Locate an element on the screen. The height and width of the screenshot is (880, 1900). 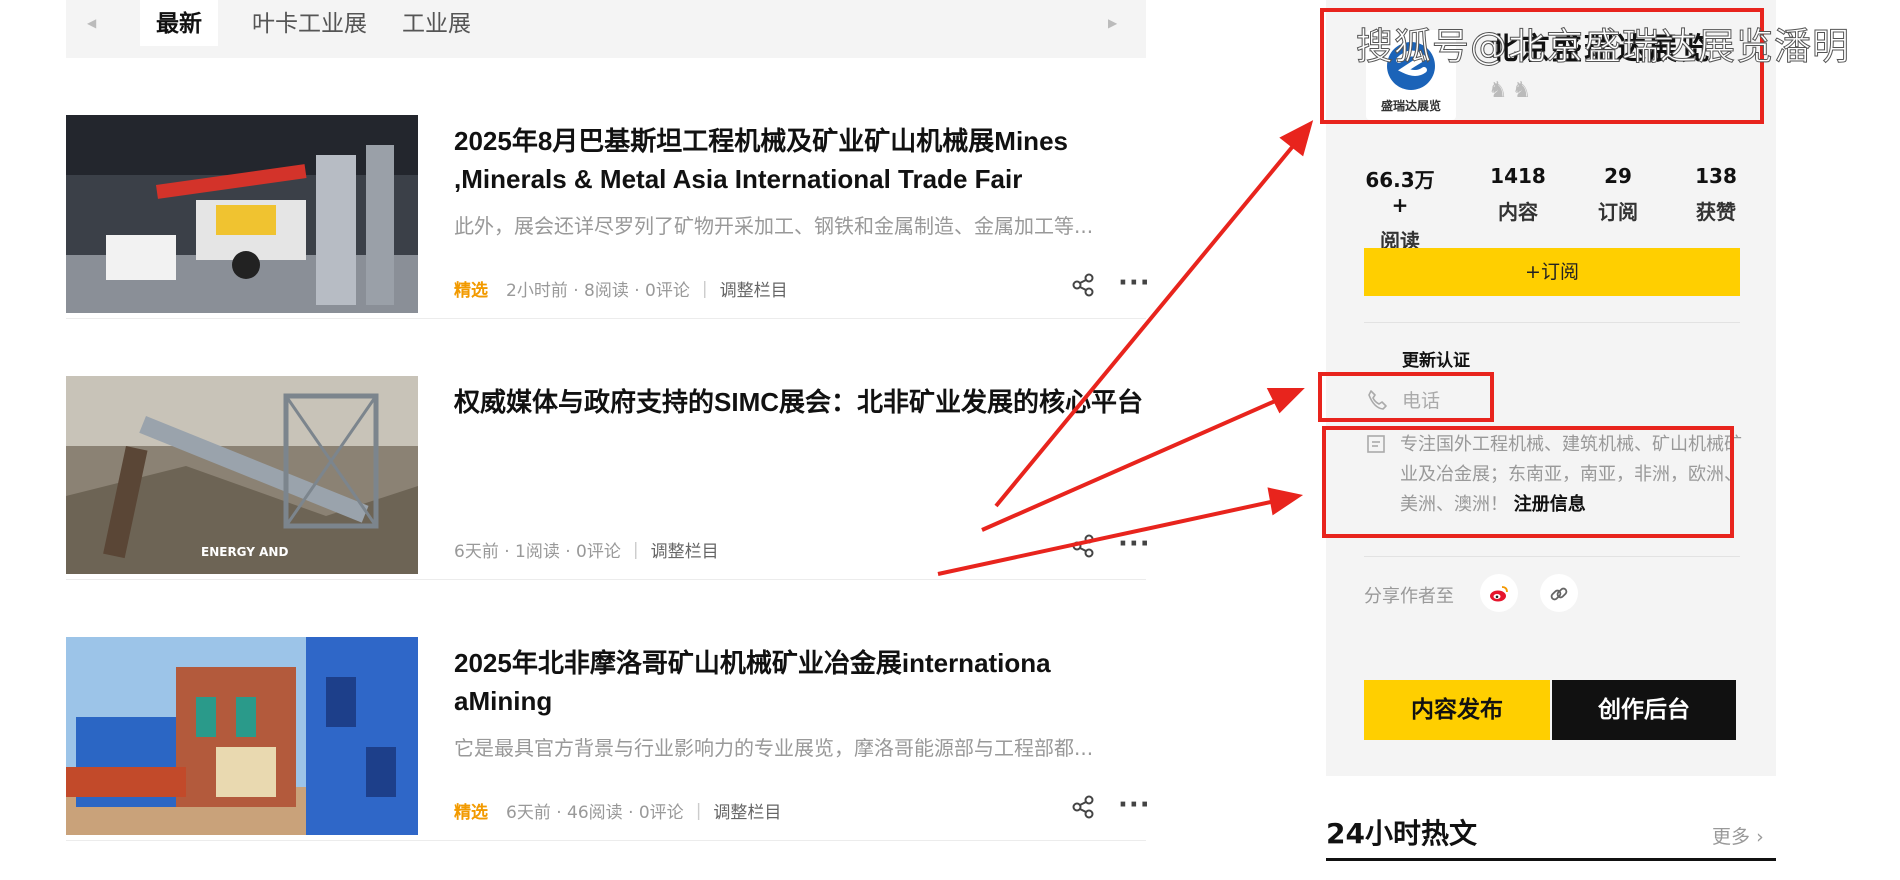
annotation-arrows is located at coordinates (1125, 348).